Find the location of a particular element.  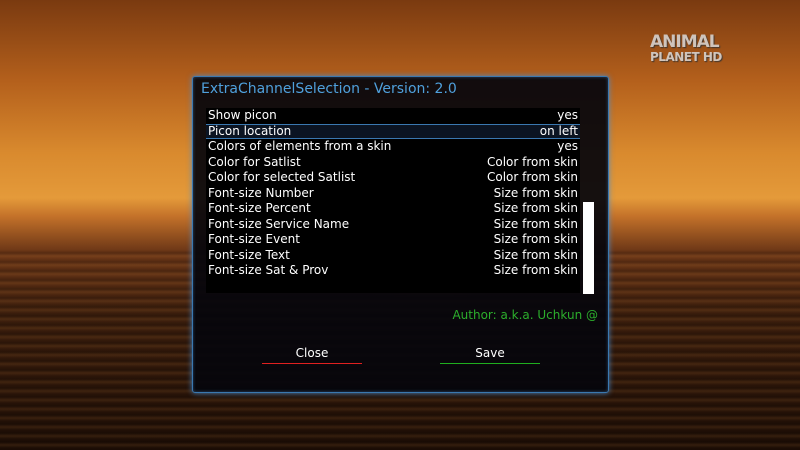

setting-row-show-picon: Show picon yes is located at coordinates (393, 116).